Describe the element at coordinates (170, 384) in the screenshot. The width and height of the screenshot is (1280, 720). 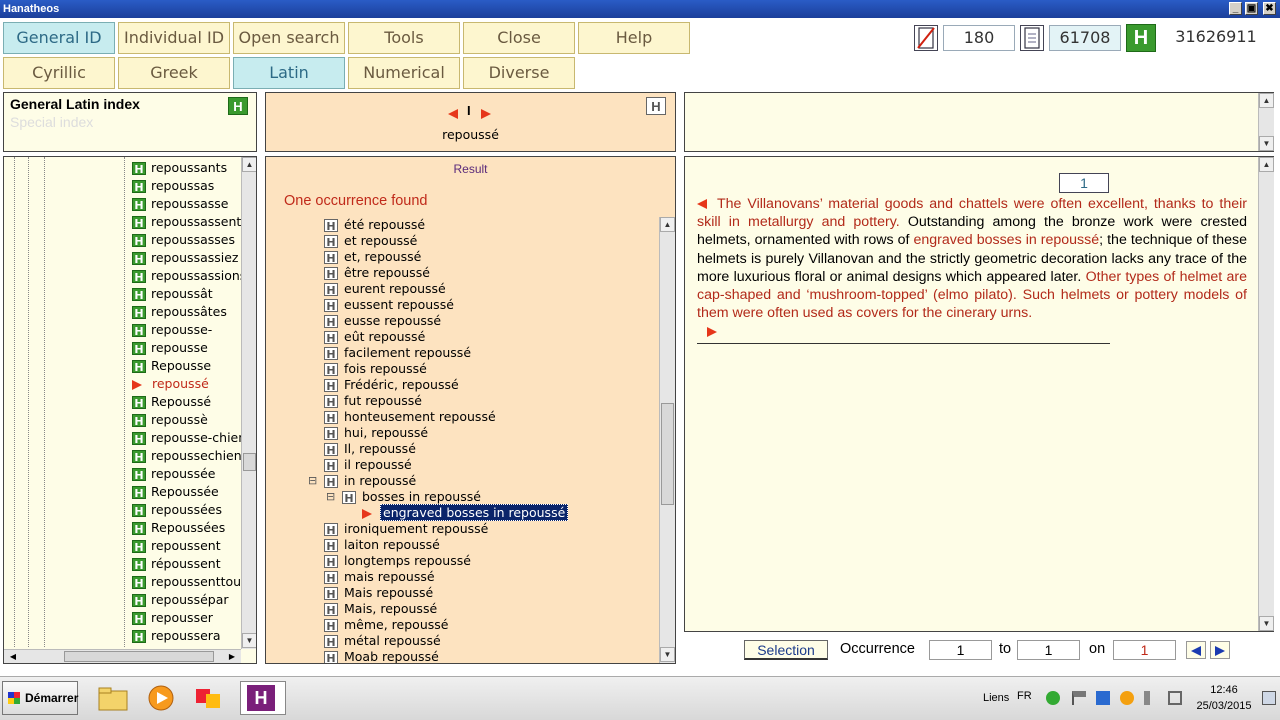
I see `list-item: repoussé` at that location.